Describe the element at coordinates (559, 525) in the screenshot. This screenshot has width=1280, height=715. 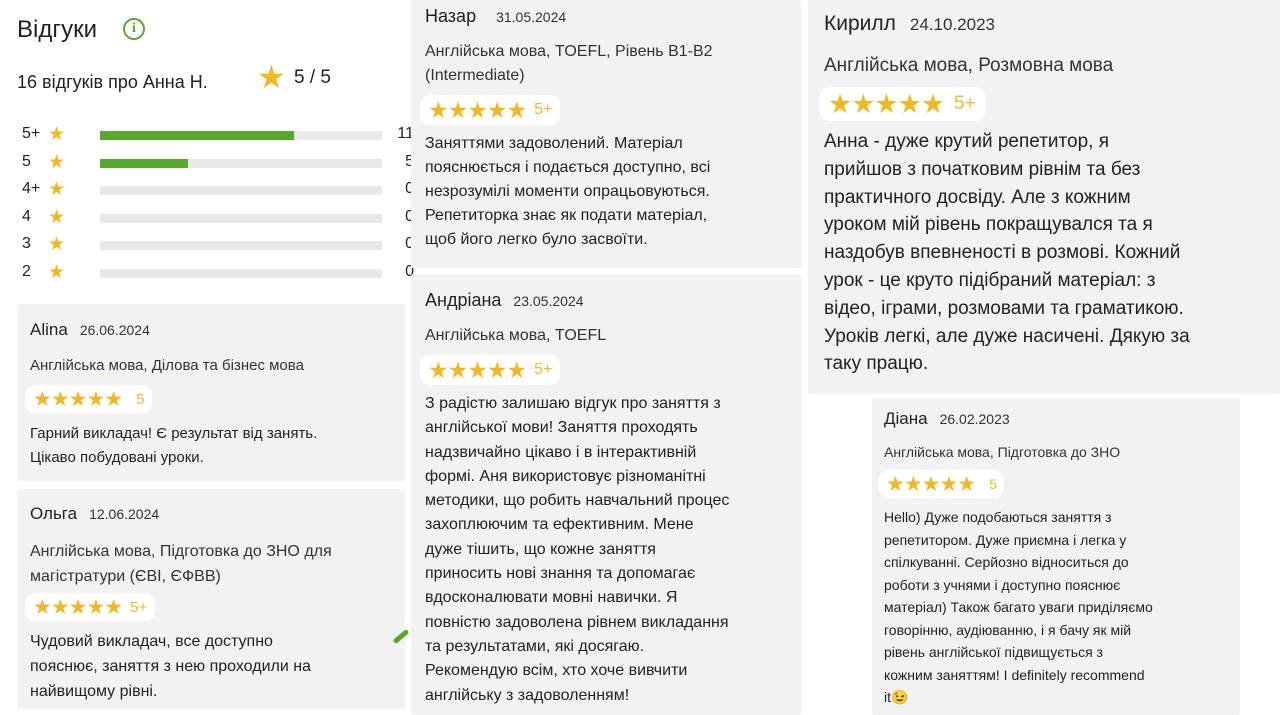
I see `review-text-line: захоплюючим та ефективним. Мене` at that location.